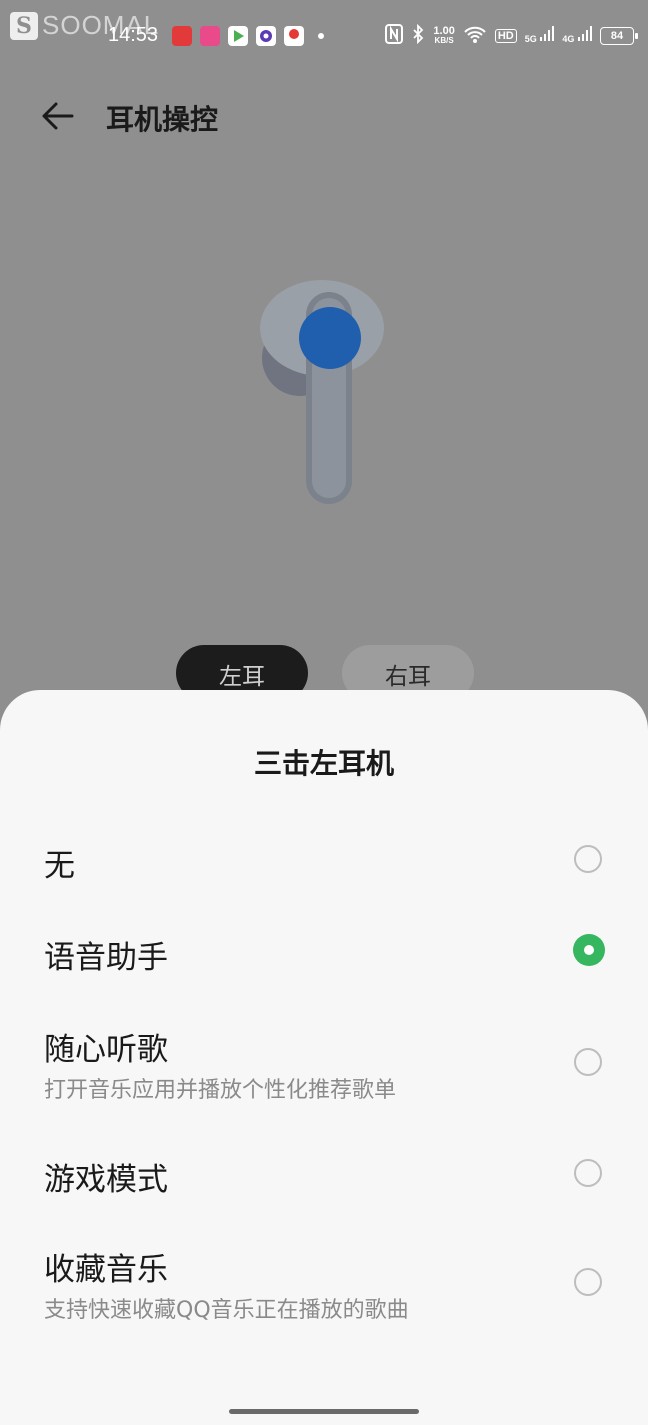  Describe the element at coordinates (321, 36) in the screenshot. I see `more-notifications-dot-icon` at that location.